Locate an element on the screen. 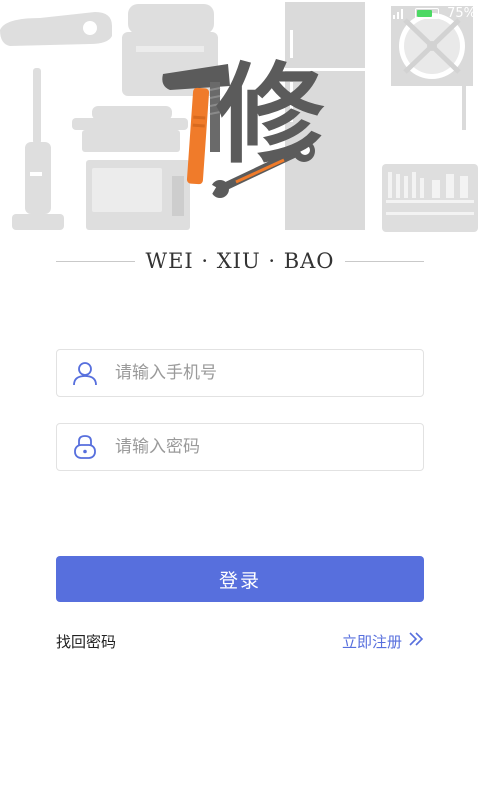  password-field is located at coordinates (240, 447).